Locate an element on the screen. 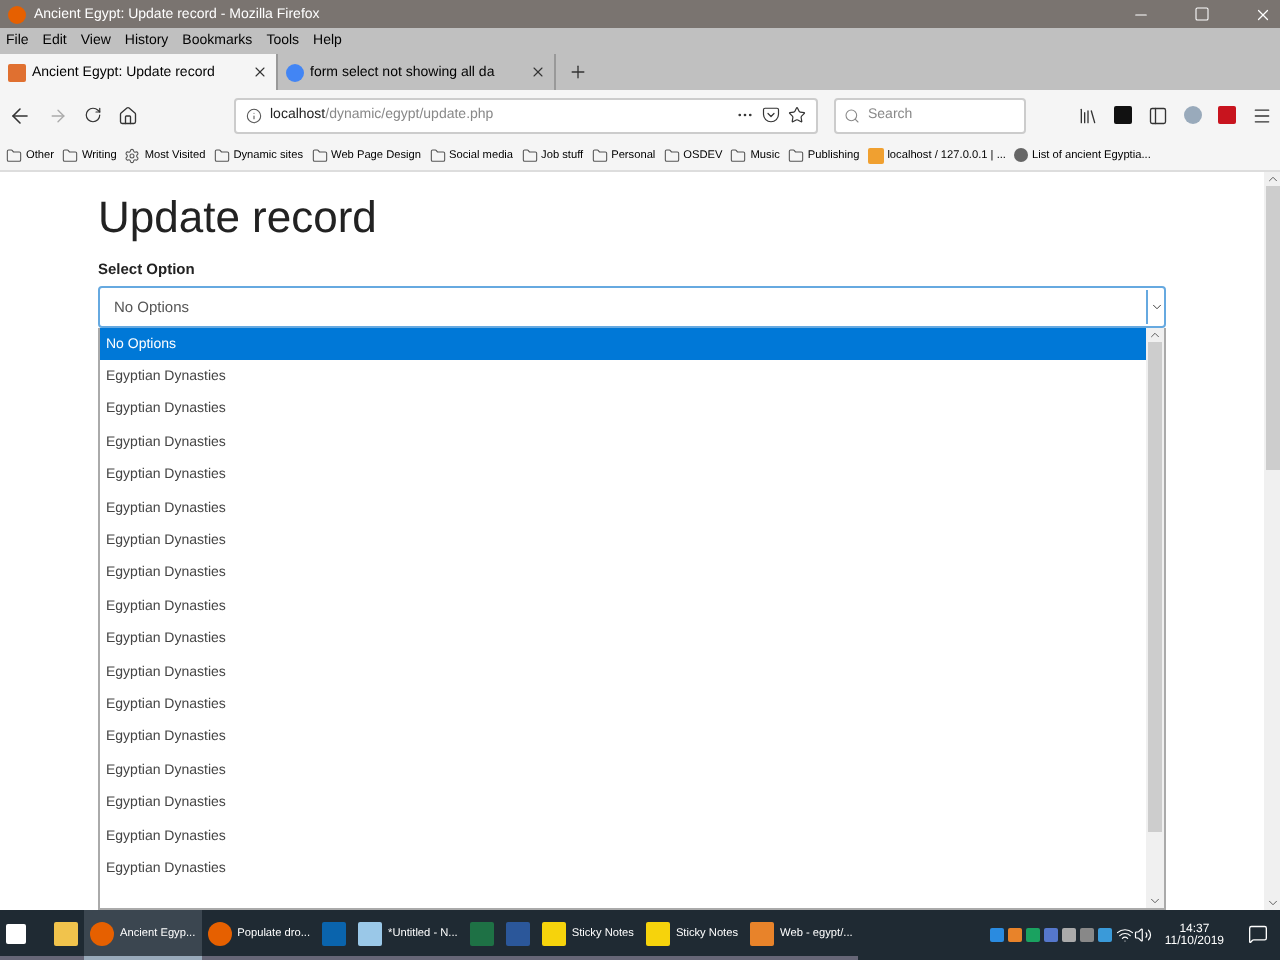  menu-icon is located at coordinates (1262, 115).